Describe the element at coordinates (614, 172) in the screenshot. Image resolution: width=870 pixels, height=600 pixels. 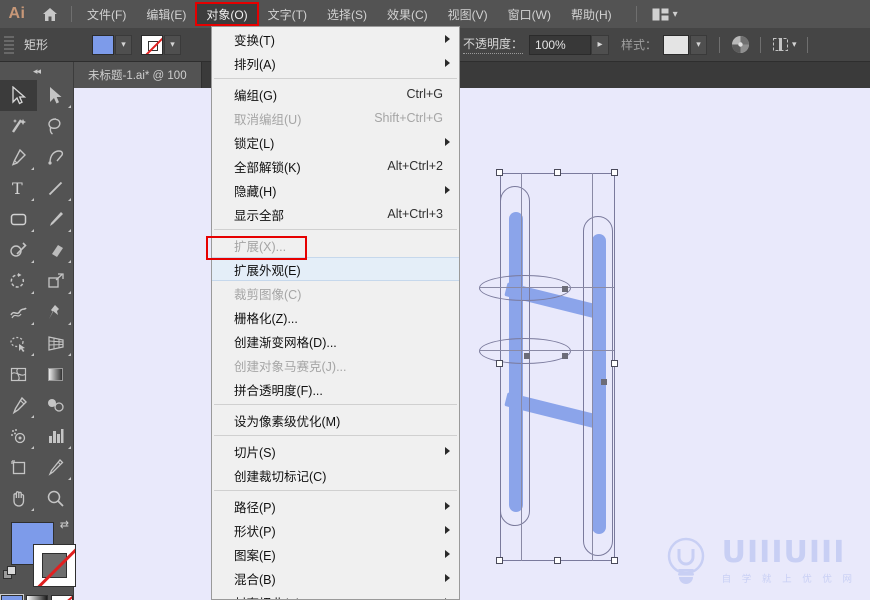
I see `selection-handle-tr` at that location.